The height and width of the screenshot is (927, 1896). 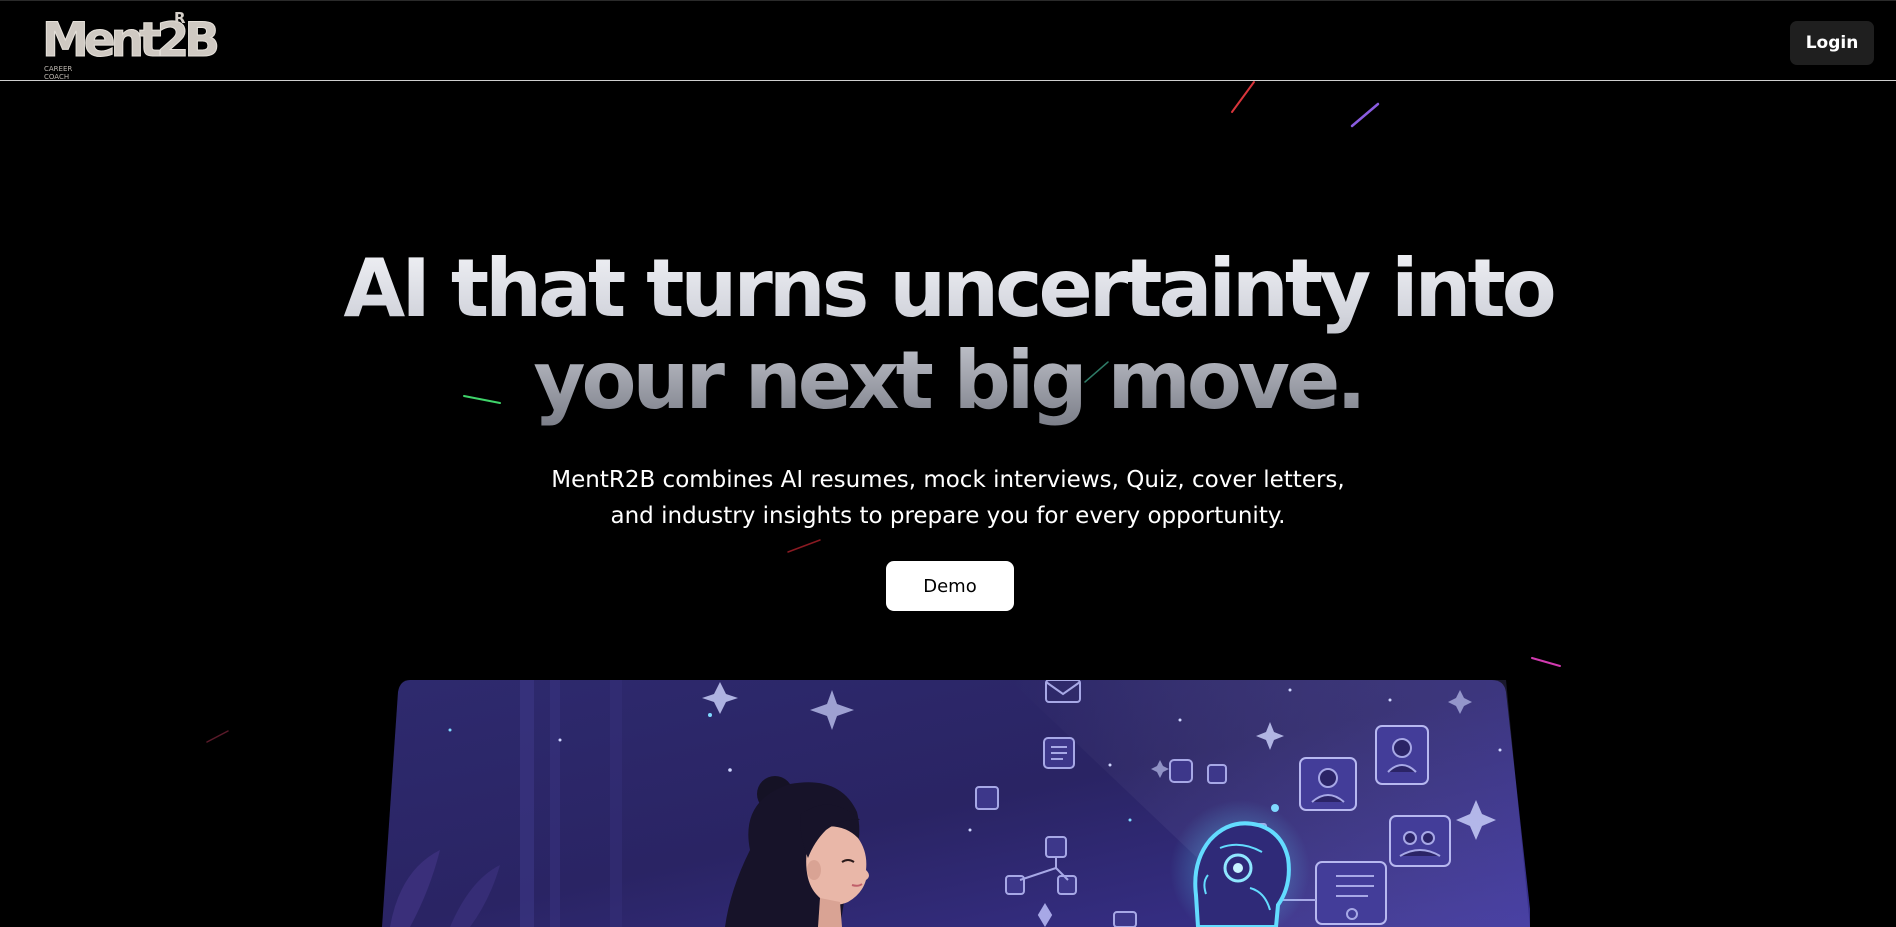 What do you see at coordinates (1351, 893) in the screenshot?
I see `resume-card` at bounding box center [1351, 893].